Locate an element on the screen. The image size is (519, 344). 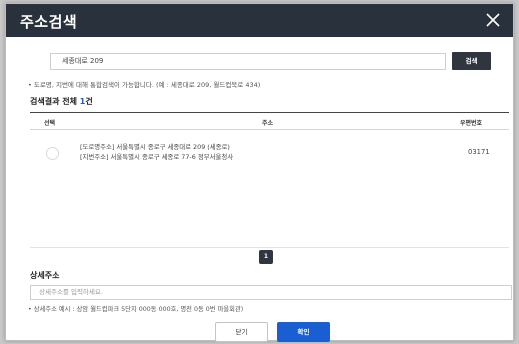
close-button: 닫기 is located at coordinates (241, 332).